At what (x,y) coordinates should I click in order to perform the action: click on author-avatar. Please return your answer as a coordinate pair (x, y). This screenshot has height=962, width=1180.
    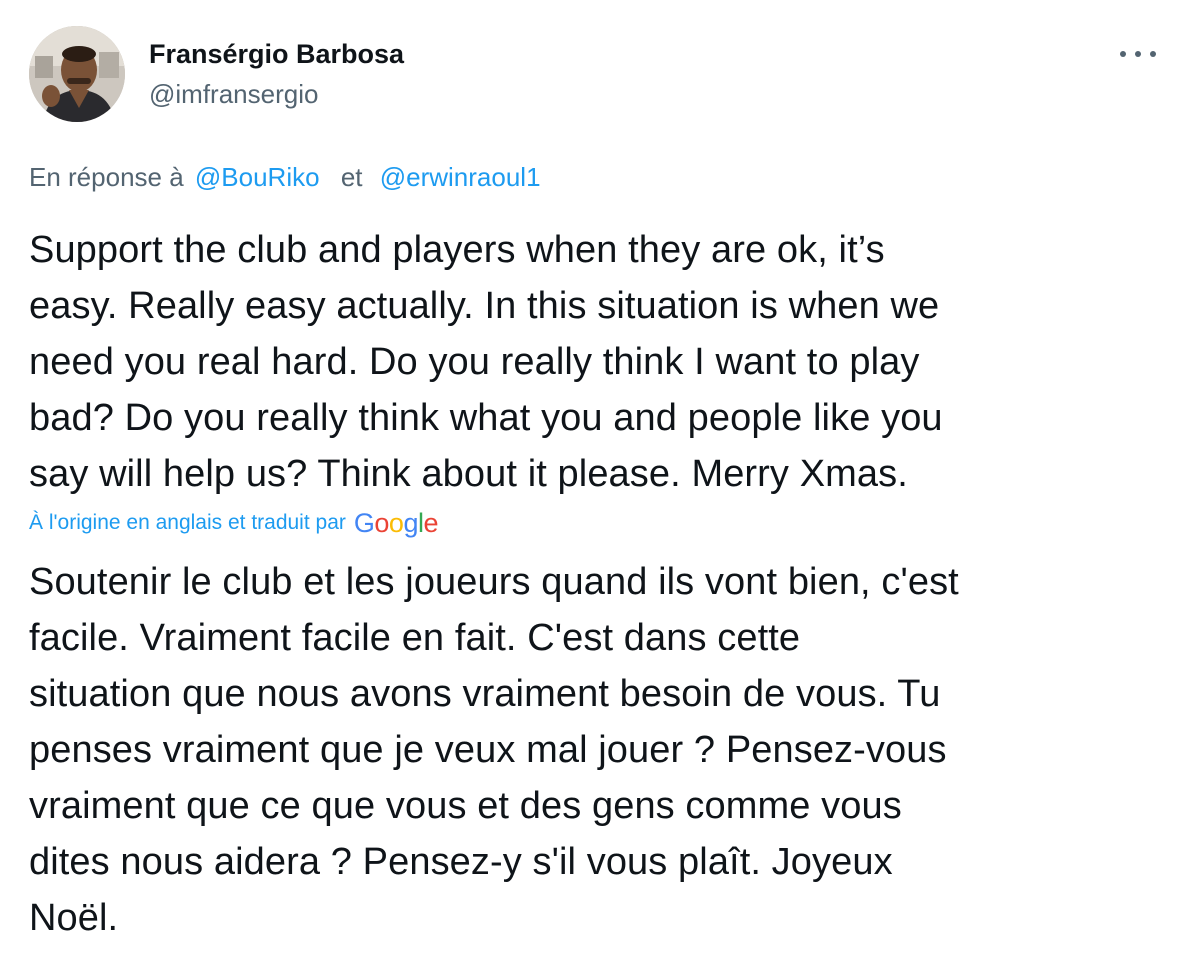
    Looking at the image, I should click on (77, 74).